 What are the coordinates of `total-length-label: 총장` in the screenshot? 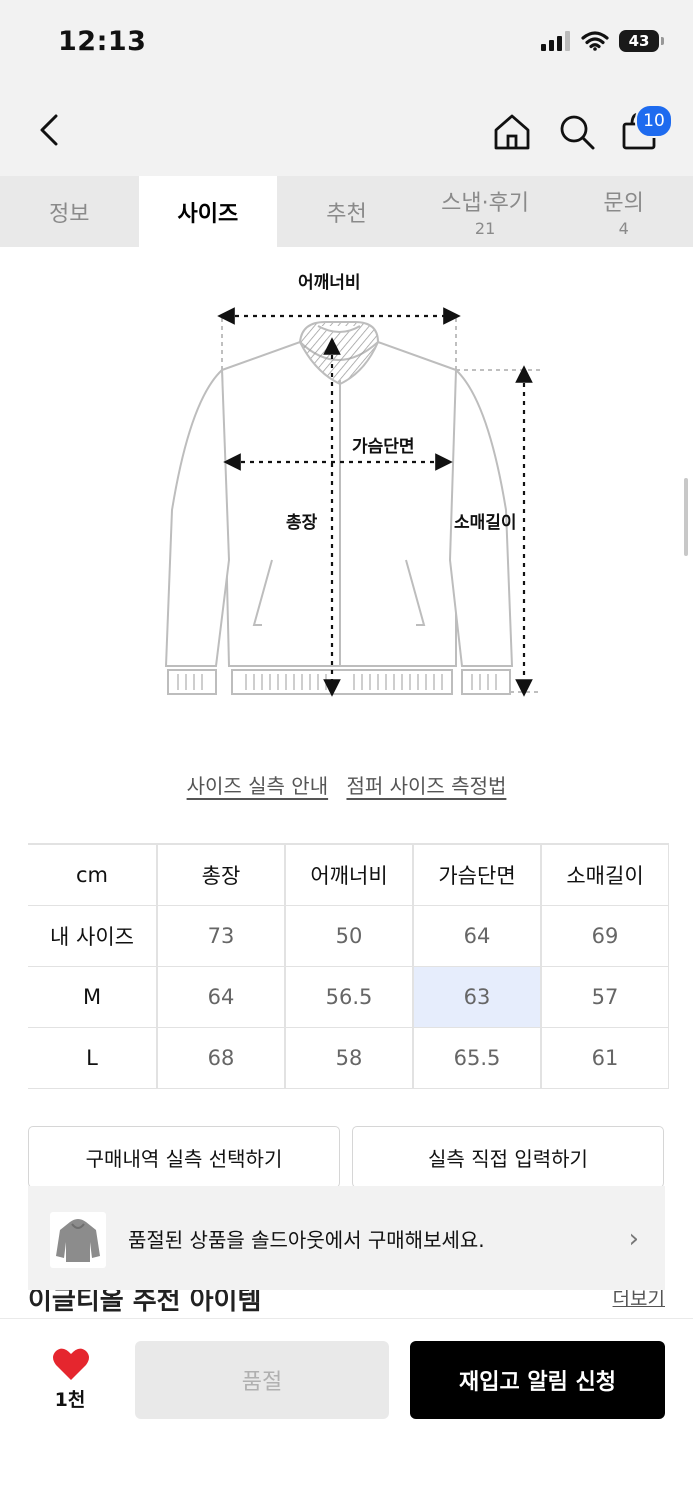 It's located at (302, 523).